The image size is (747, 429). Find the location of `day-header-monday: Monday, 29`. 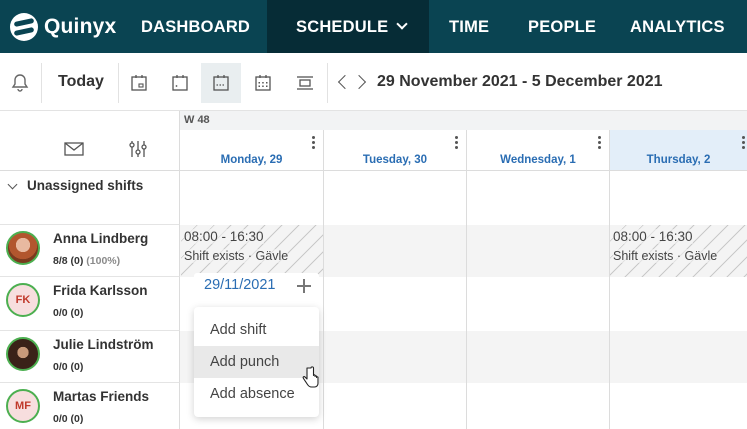

day-header-monday: Monday, 29 is located at coordinates (252, 150).